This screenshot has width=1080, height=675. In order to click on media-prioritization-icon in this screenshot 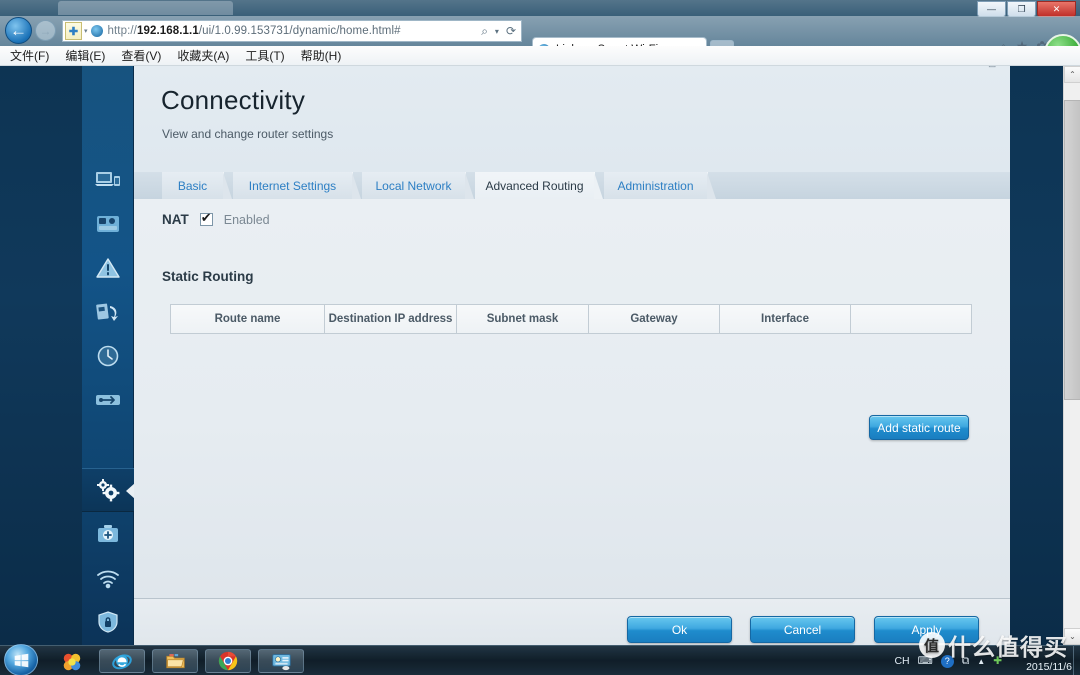, I will do `click(108, 224)`.